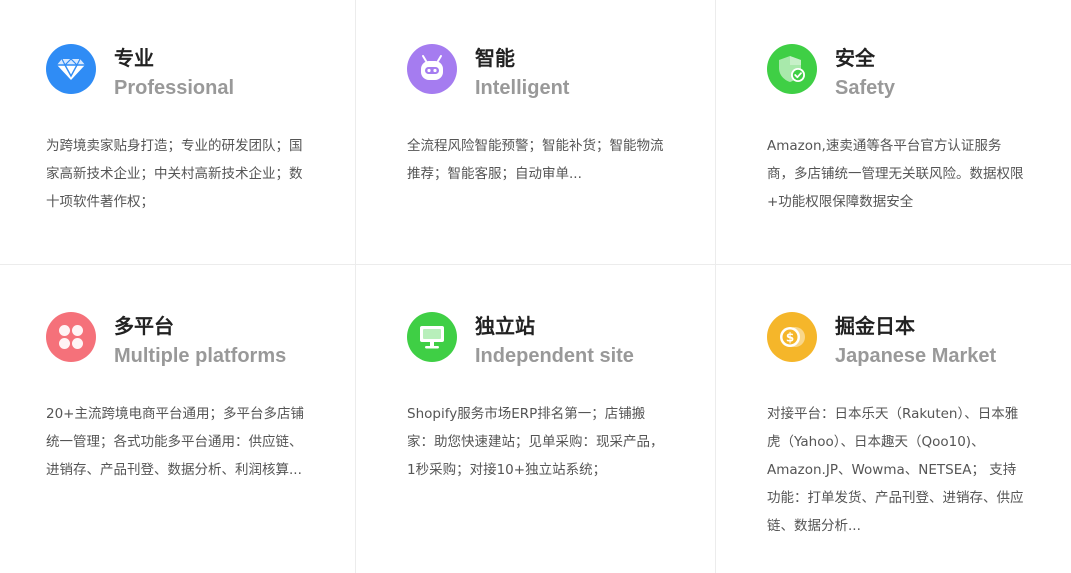 Image resolution: width=1071 pixels, height=573 pixels. What do you see at coordinates (71, 337) in the screenshot?
I see `clover-icon` at bounding box center [71, 337].